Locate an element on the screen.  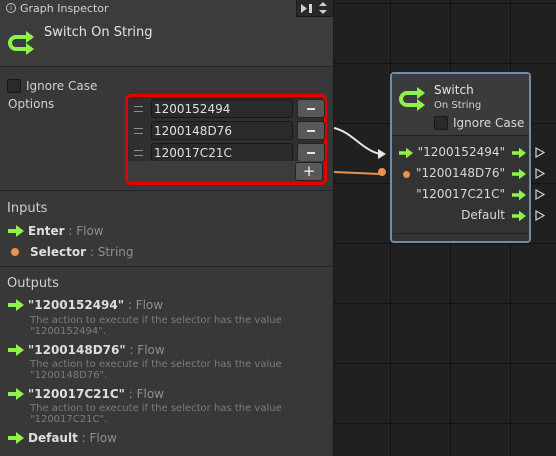
value-connector-icon is located at coordinates (382, 172).